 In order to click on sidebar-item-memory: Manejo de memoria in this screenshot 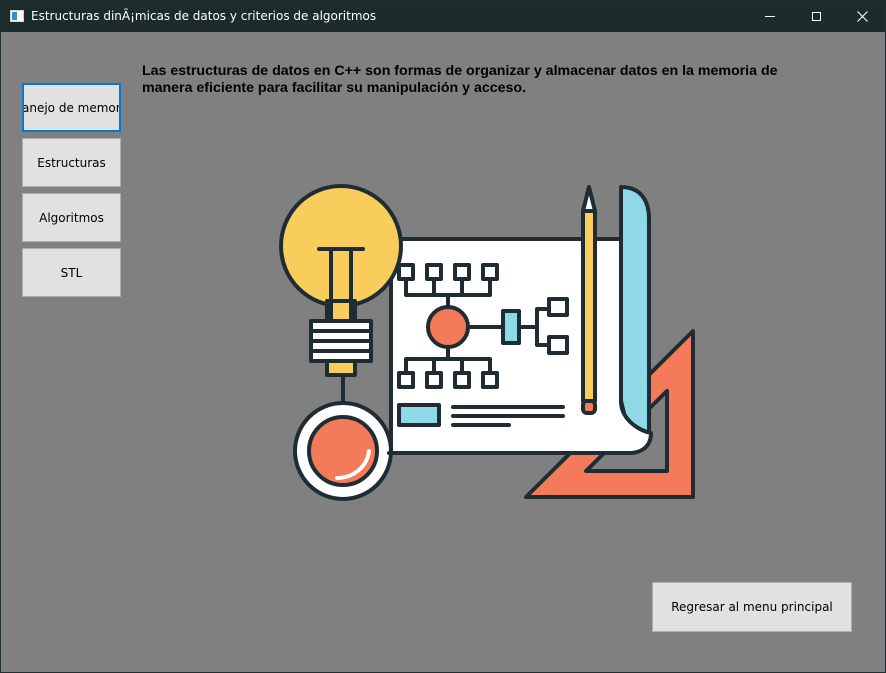, I will do `click(71, 107)`.